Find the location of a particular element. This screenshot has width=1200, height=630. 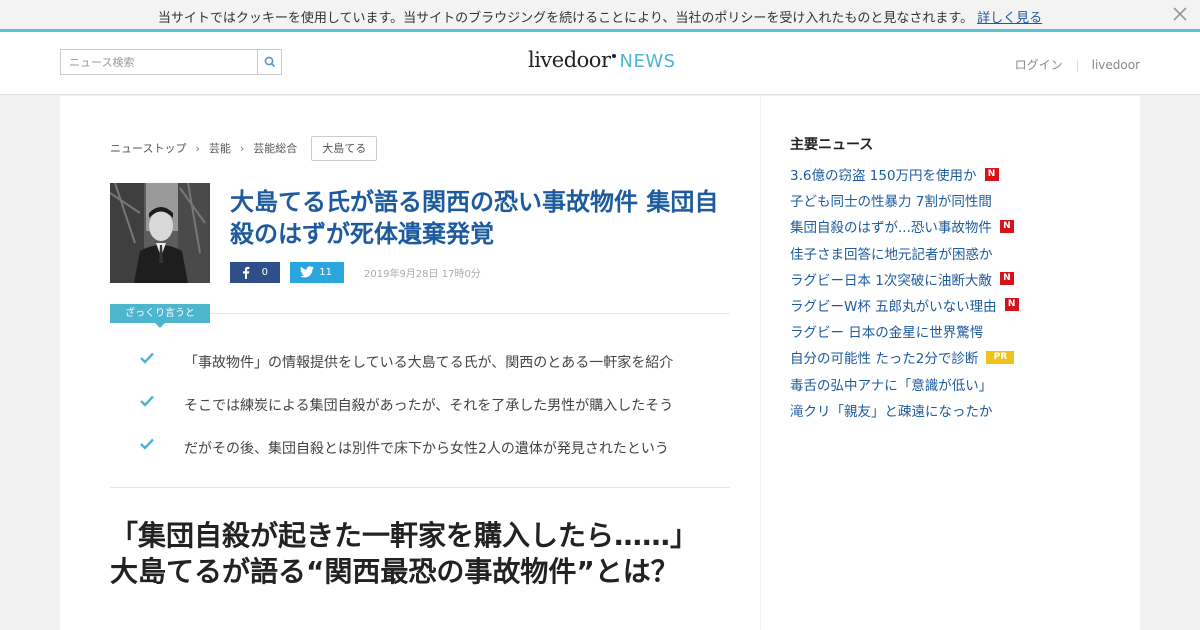

news-link: 自分の可能性 たった2分で診断 is located at coordinates (884, 359).